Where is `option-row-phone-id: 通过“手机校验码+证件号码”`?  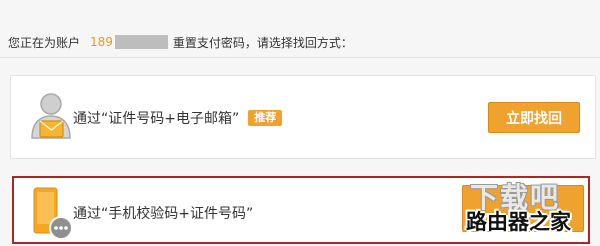
option-row-phone-id: 通过“手机校验码+证件号码” is located at coordinates (163, 213).